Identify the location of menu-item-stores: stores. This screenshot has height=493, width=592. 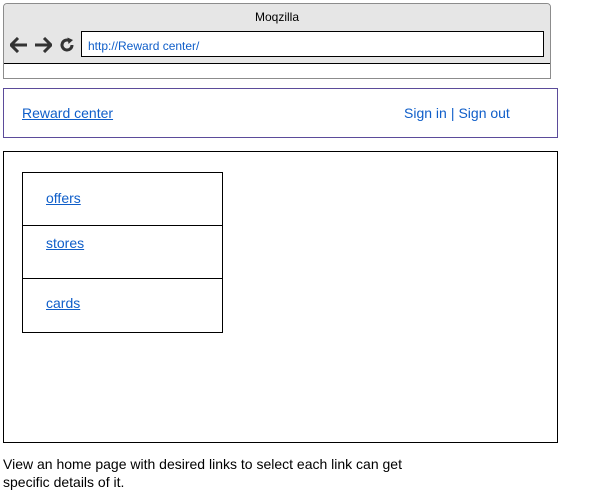
(122, 252).